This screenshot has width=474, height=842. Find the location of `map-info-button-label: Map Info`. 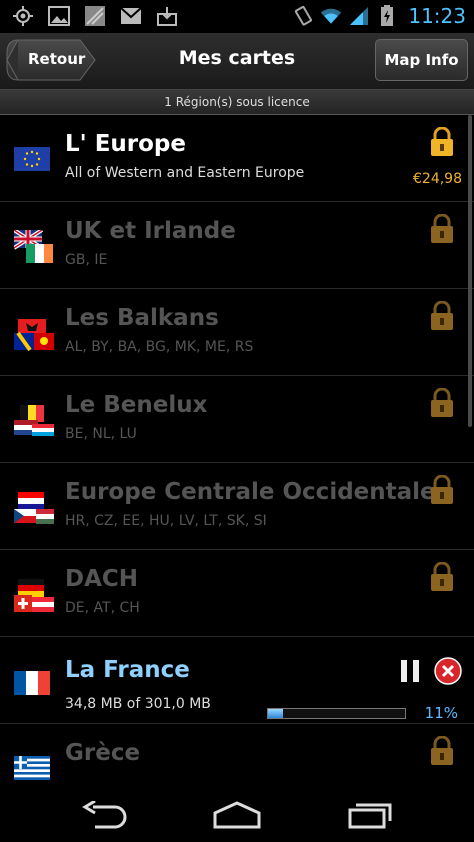

map-info-button-label: Map Info is located at coordinates (421, 60).